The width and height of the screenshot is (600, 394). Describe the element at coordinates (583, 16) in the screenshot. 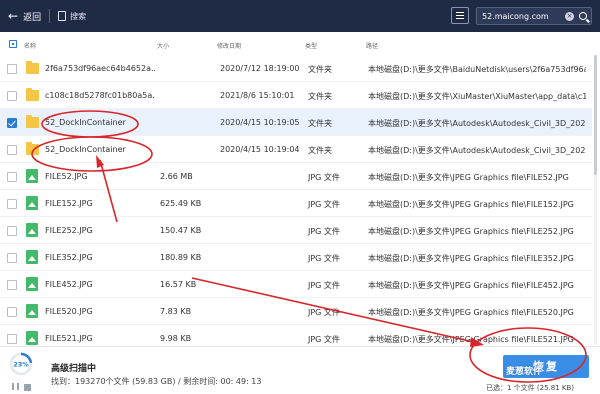

I see `search-icon` at that location.